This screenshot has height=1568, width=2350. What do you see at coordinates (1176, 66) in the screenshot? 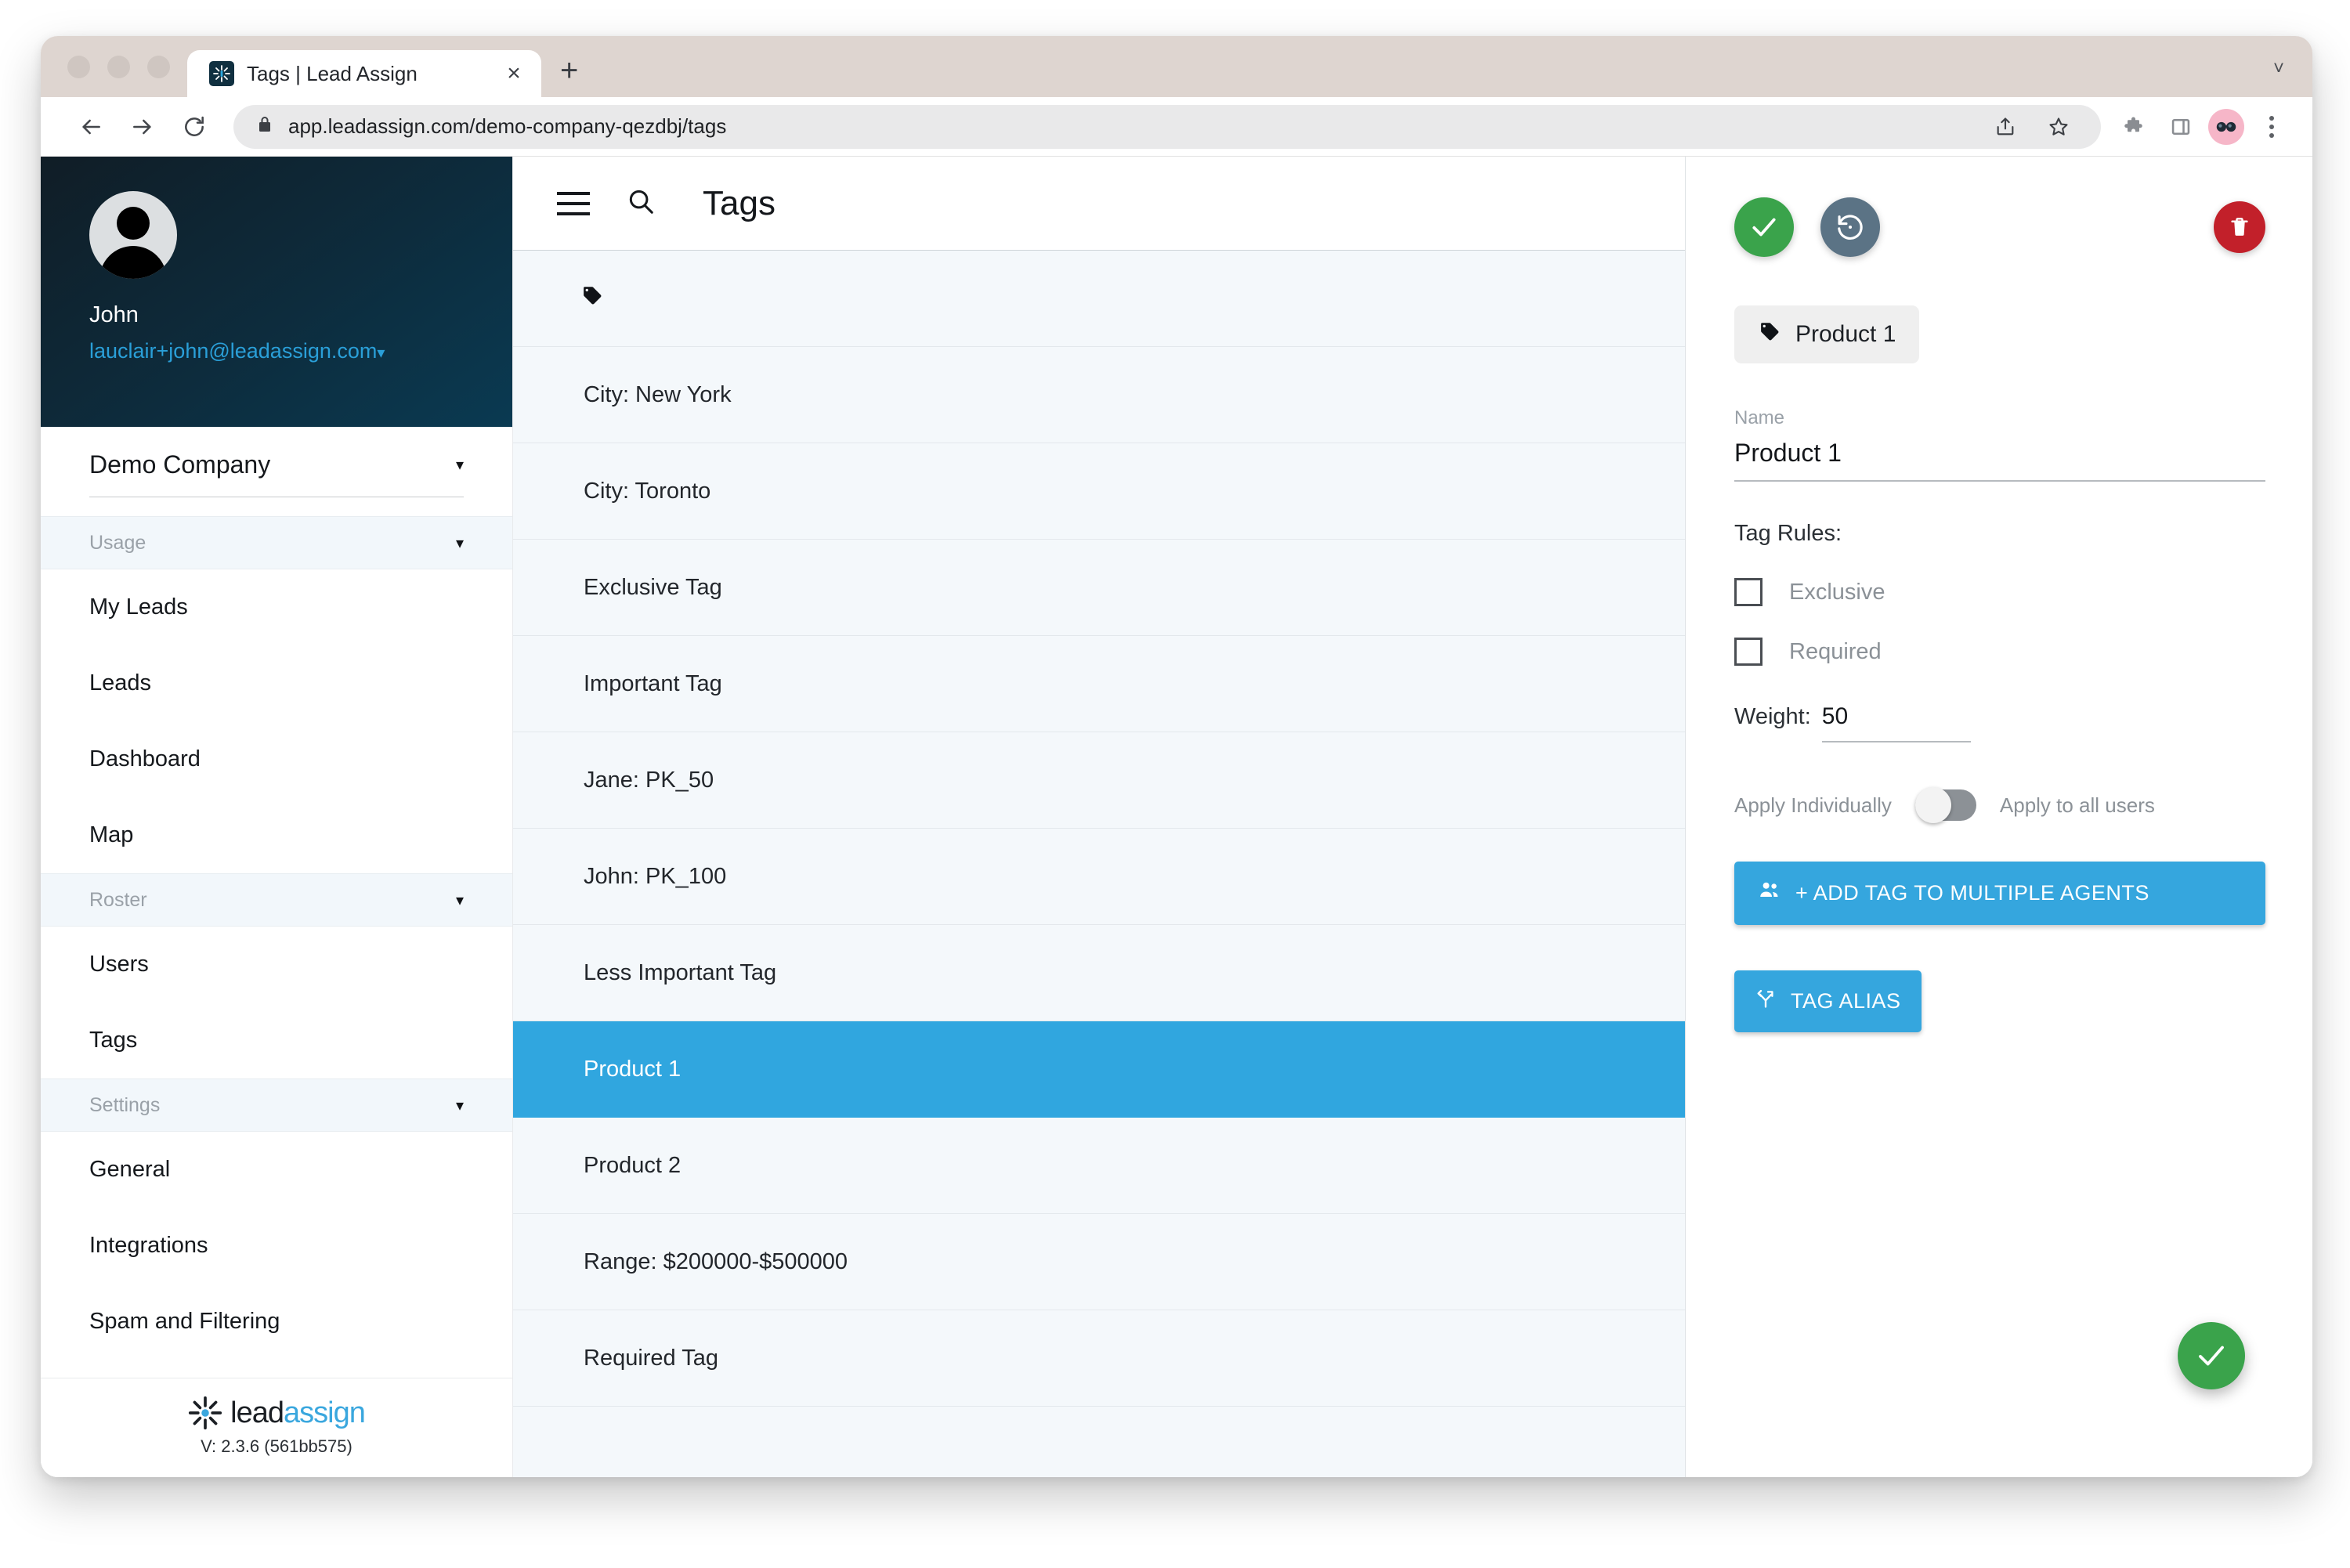
I see `browser-tabstrip: Tags | Lead Assign × + ˅` at bounding box center [1176, 66].